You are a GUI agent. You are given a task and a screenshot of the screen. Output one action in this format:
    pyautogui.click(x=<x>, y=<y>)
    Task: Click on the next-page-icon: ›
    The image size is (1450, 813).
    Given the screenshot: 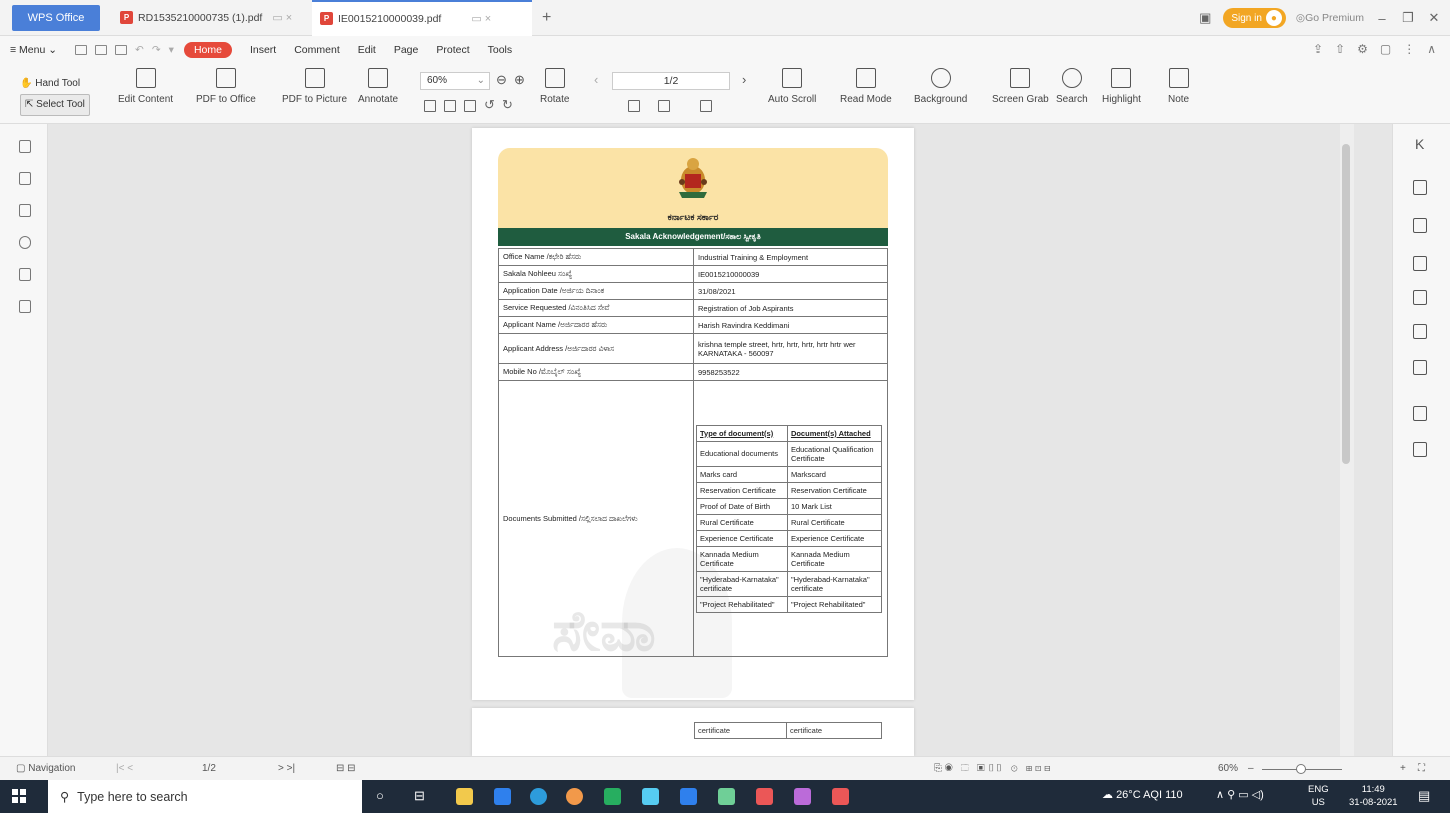 What is the action you would take?
    pyautogui.click(x=744, y=79)
    